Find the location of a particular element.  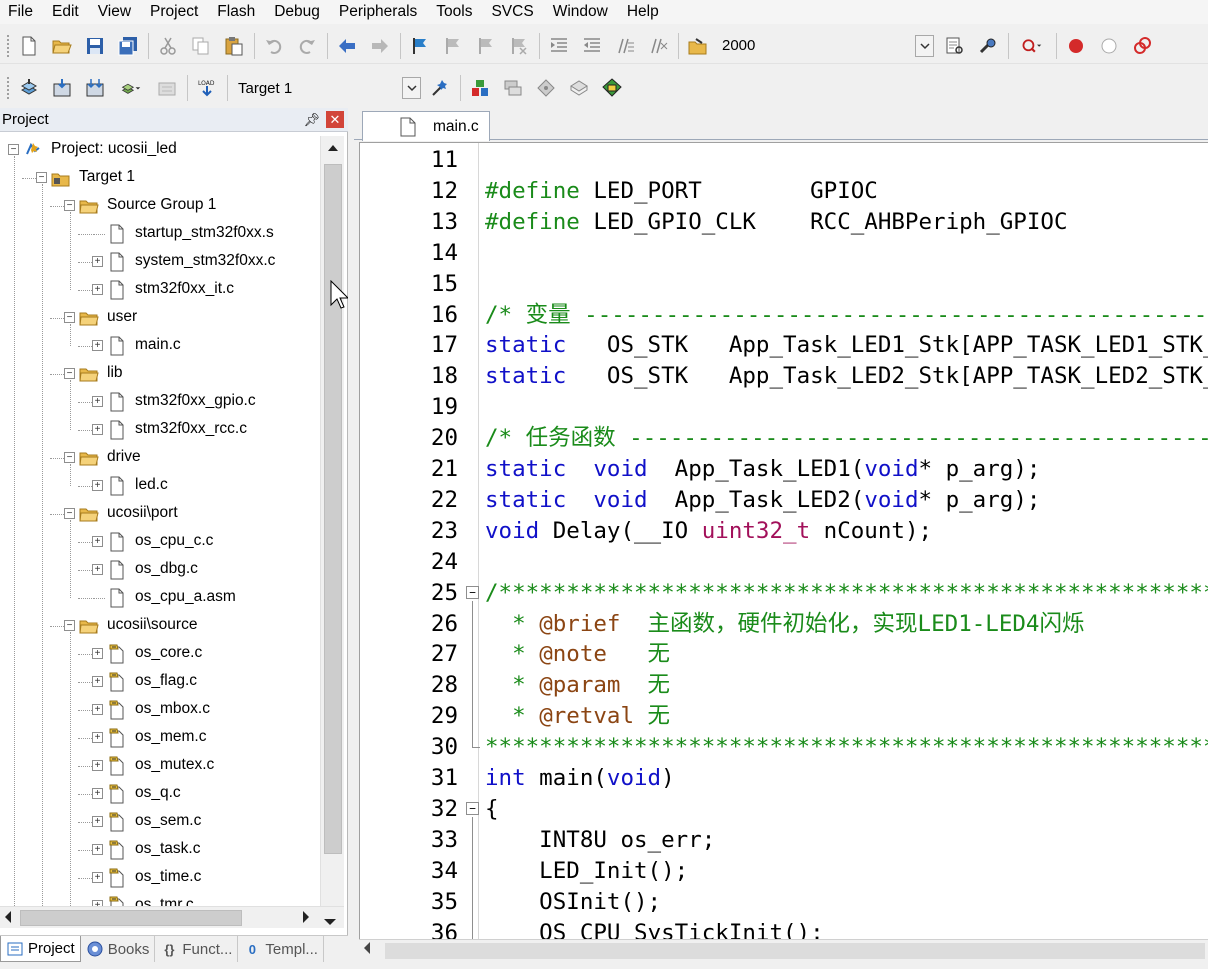

manage-project-items-icon is located at coordinates (480, 88).